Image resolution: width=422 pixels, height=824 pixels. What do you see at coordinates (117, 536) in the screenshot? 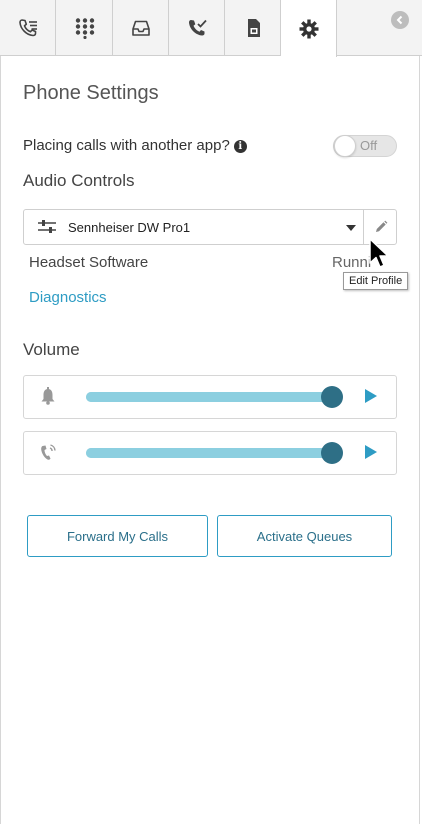
I see `forward-my-calls-button: Forward My Calls` at bounding box center [117, 536].